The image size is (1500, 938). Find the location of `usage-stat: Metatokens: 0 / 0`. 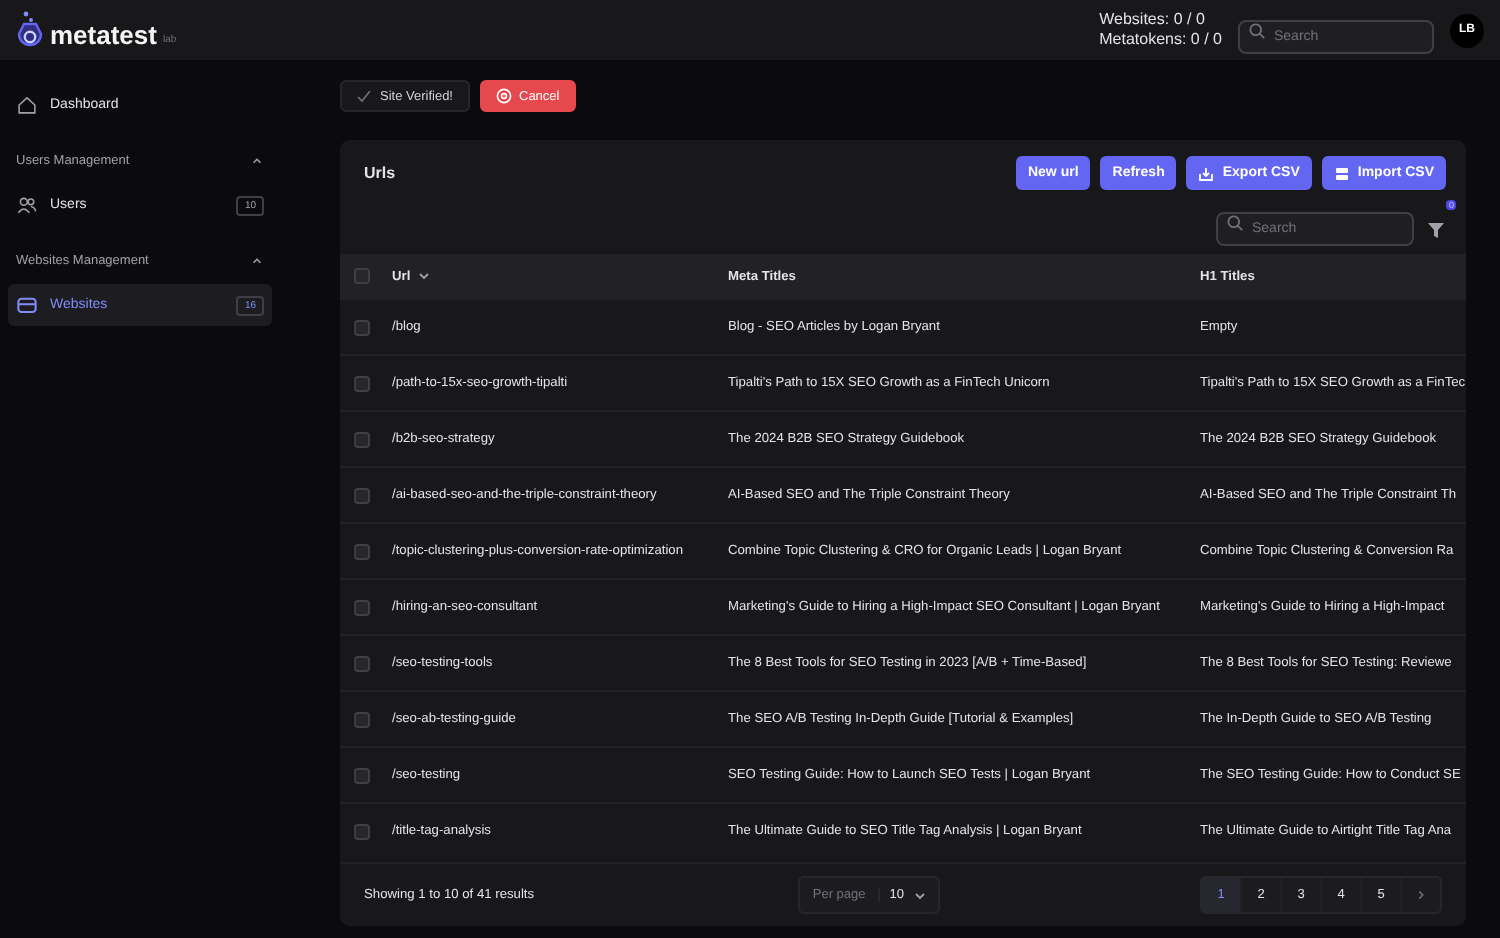

usage-stat: Metatokens: 0 / 0 is located at coordinates (1160, 40).